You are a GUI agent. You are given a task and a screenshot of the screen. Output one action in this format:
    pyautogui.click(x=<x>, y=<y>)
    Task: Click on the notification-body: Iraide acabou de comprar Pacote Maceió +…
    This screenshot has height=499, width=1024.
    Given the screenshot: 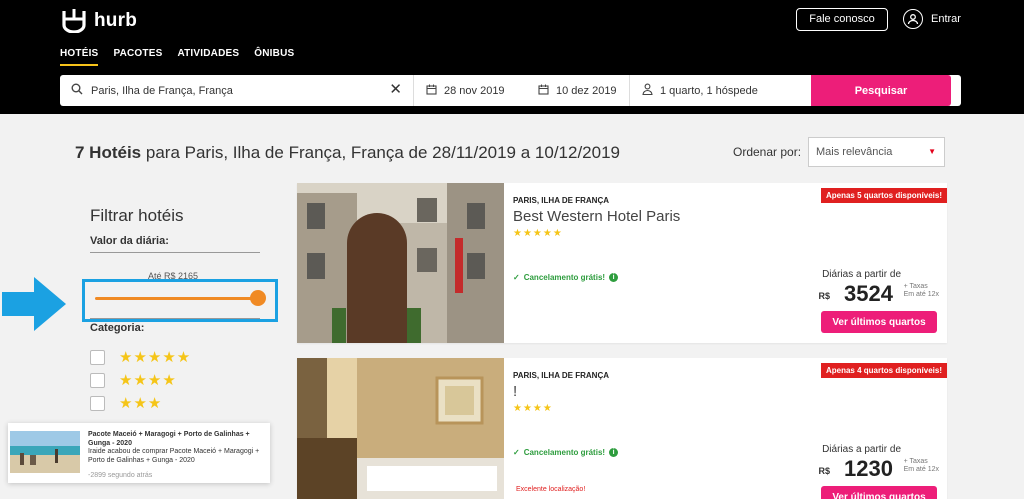 What is the action you would take?
    pyautogui.click(x=174, y=456)
    